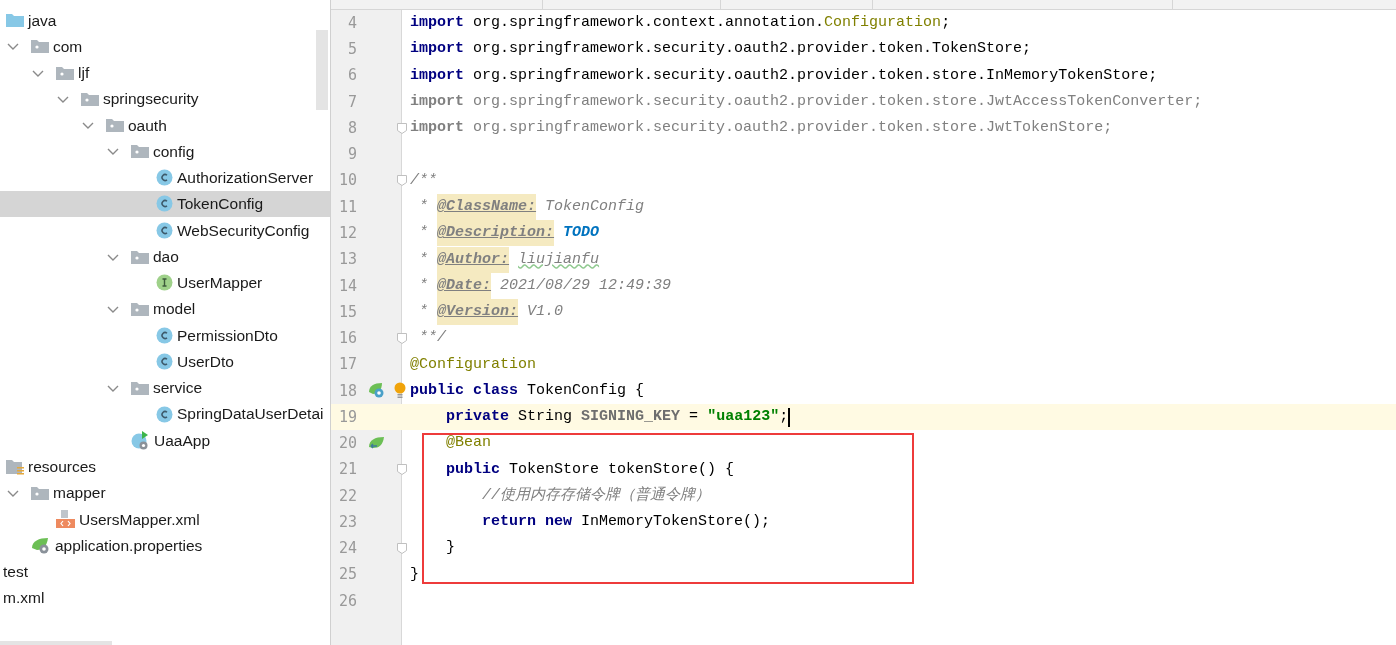 This screenshot has width=1396, height=645. I want to click on tree-item: WebSecurityConfig, so click(165, 230).